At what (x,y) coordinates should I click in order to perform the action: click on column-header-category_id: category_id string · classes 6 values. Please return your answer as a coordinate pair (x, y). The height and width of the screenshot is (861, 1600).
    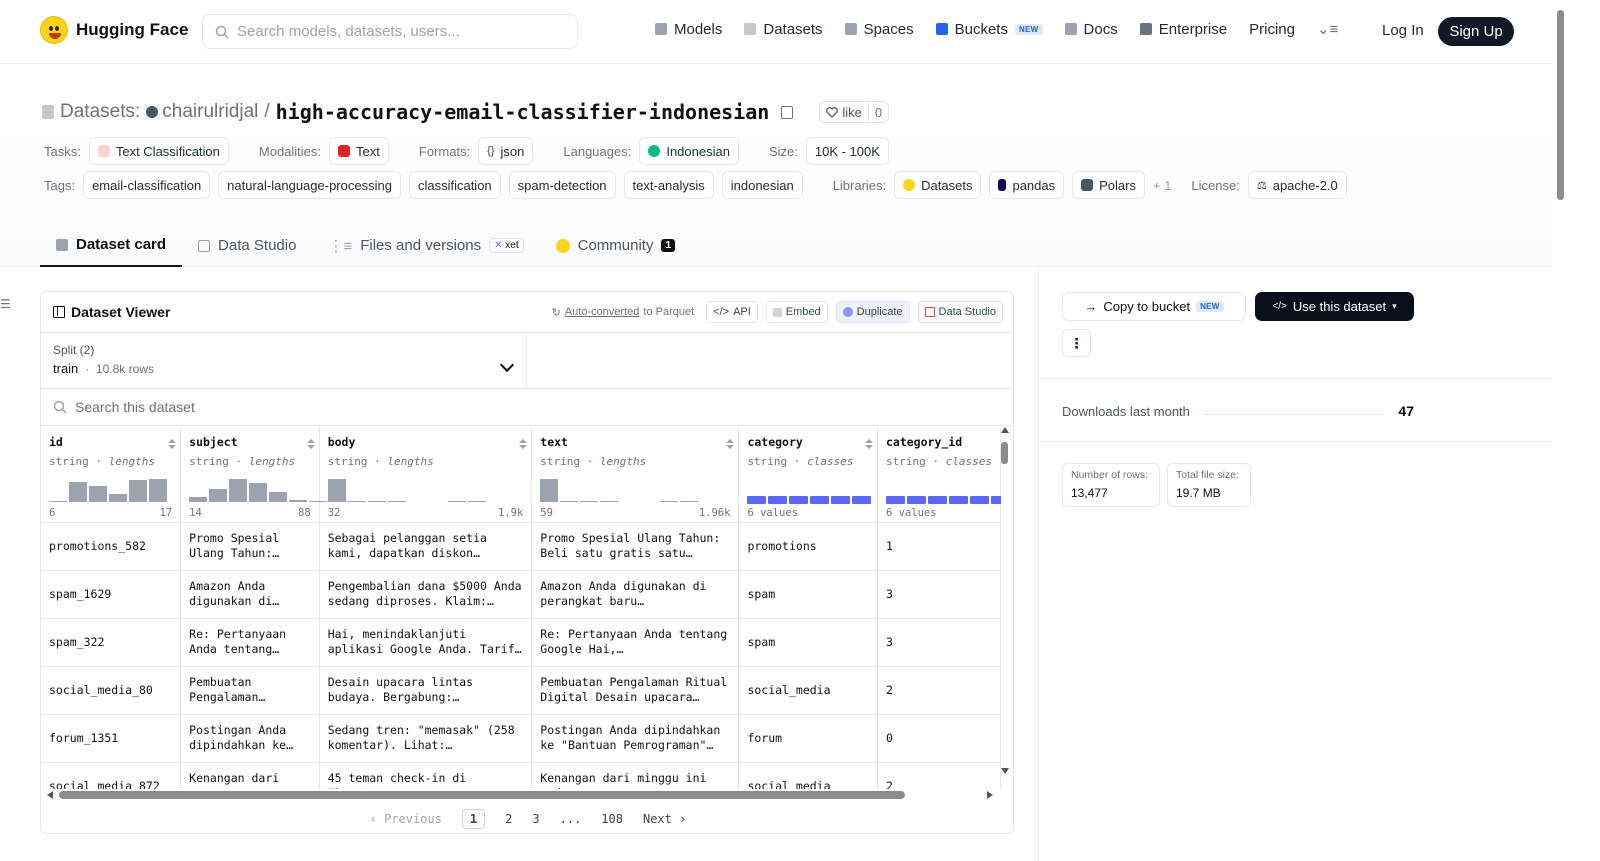
    Looking at the image, I should click on (939, 475).